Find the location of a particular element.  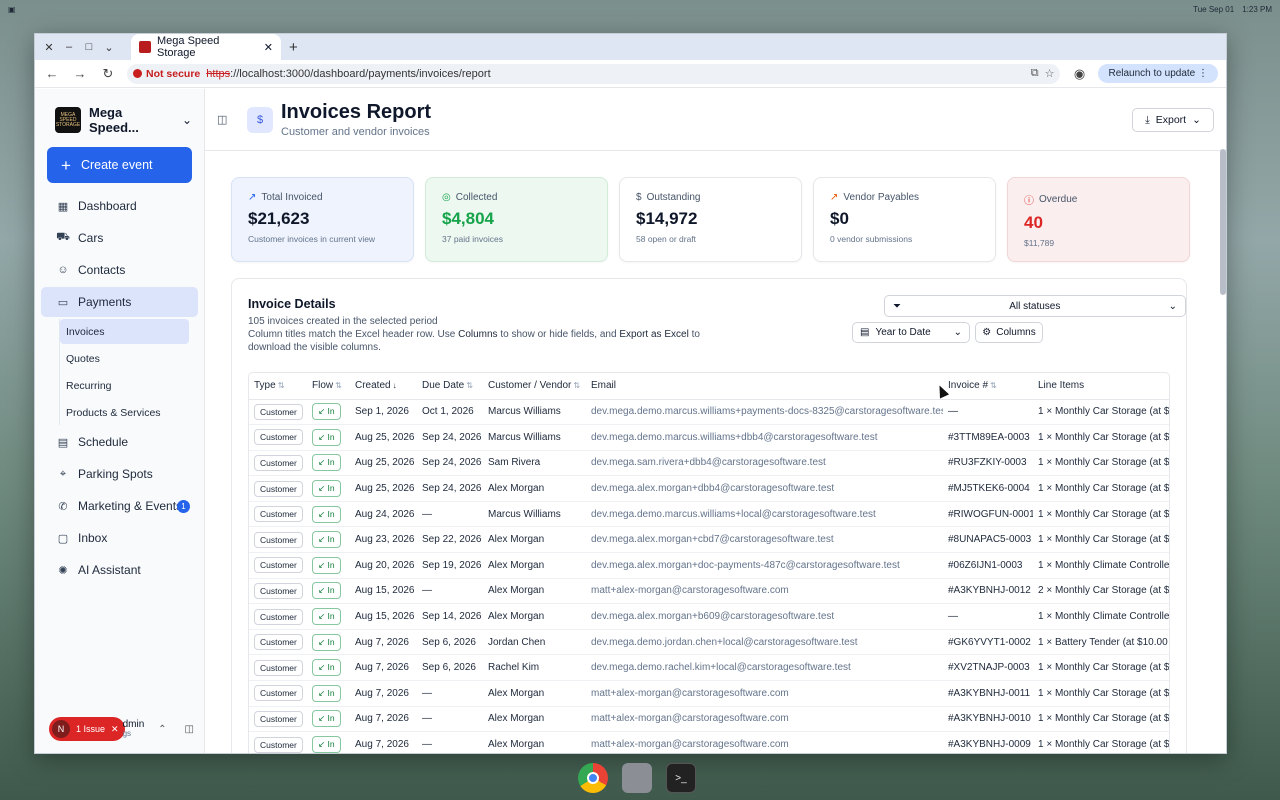

column-header-type: Type ⇅ is located at coordinates (278, 386).